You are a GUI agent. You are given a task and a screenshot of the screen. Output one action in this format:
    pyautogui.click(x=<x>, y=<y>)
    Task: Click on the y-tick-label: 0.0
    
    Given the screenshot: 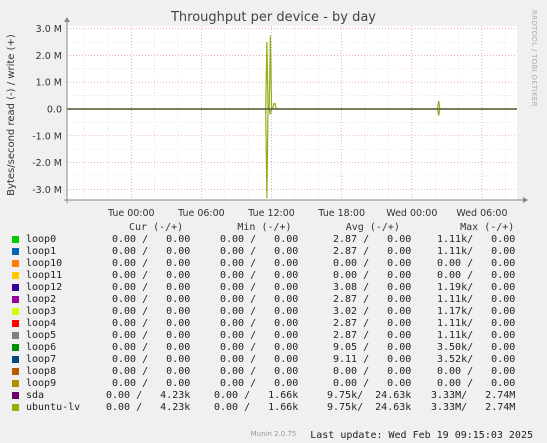 What is the action you would take?
    pyautogui.click(x=54, y=109)
    